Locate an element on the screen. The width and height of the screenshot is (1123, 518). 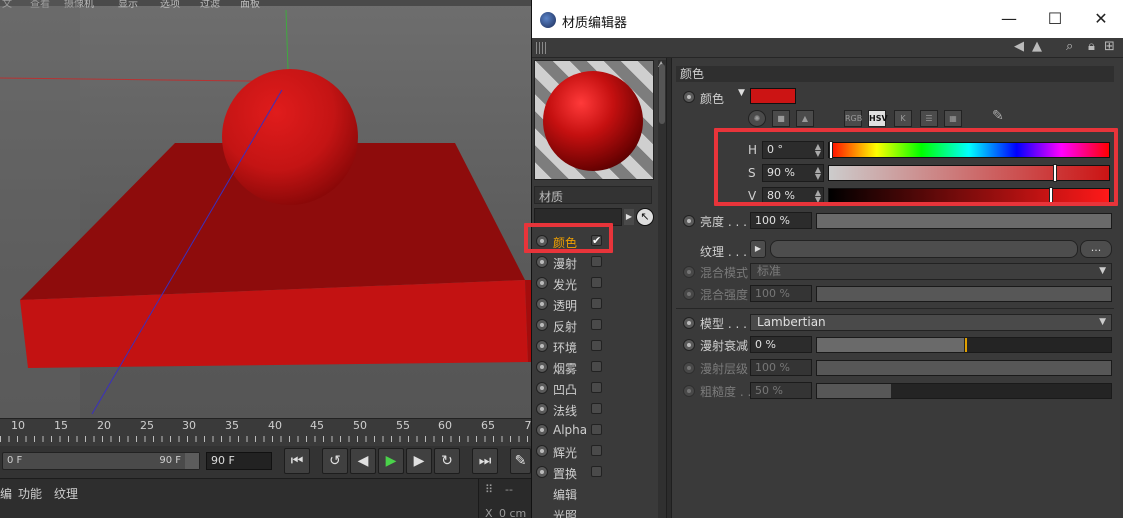
search-icon: ⌕ is located at coordinates (1069, 46).